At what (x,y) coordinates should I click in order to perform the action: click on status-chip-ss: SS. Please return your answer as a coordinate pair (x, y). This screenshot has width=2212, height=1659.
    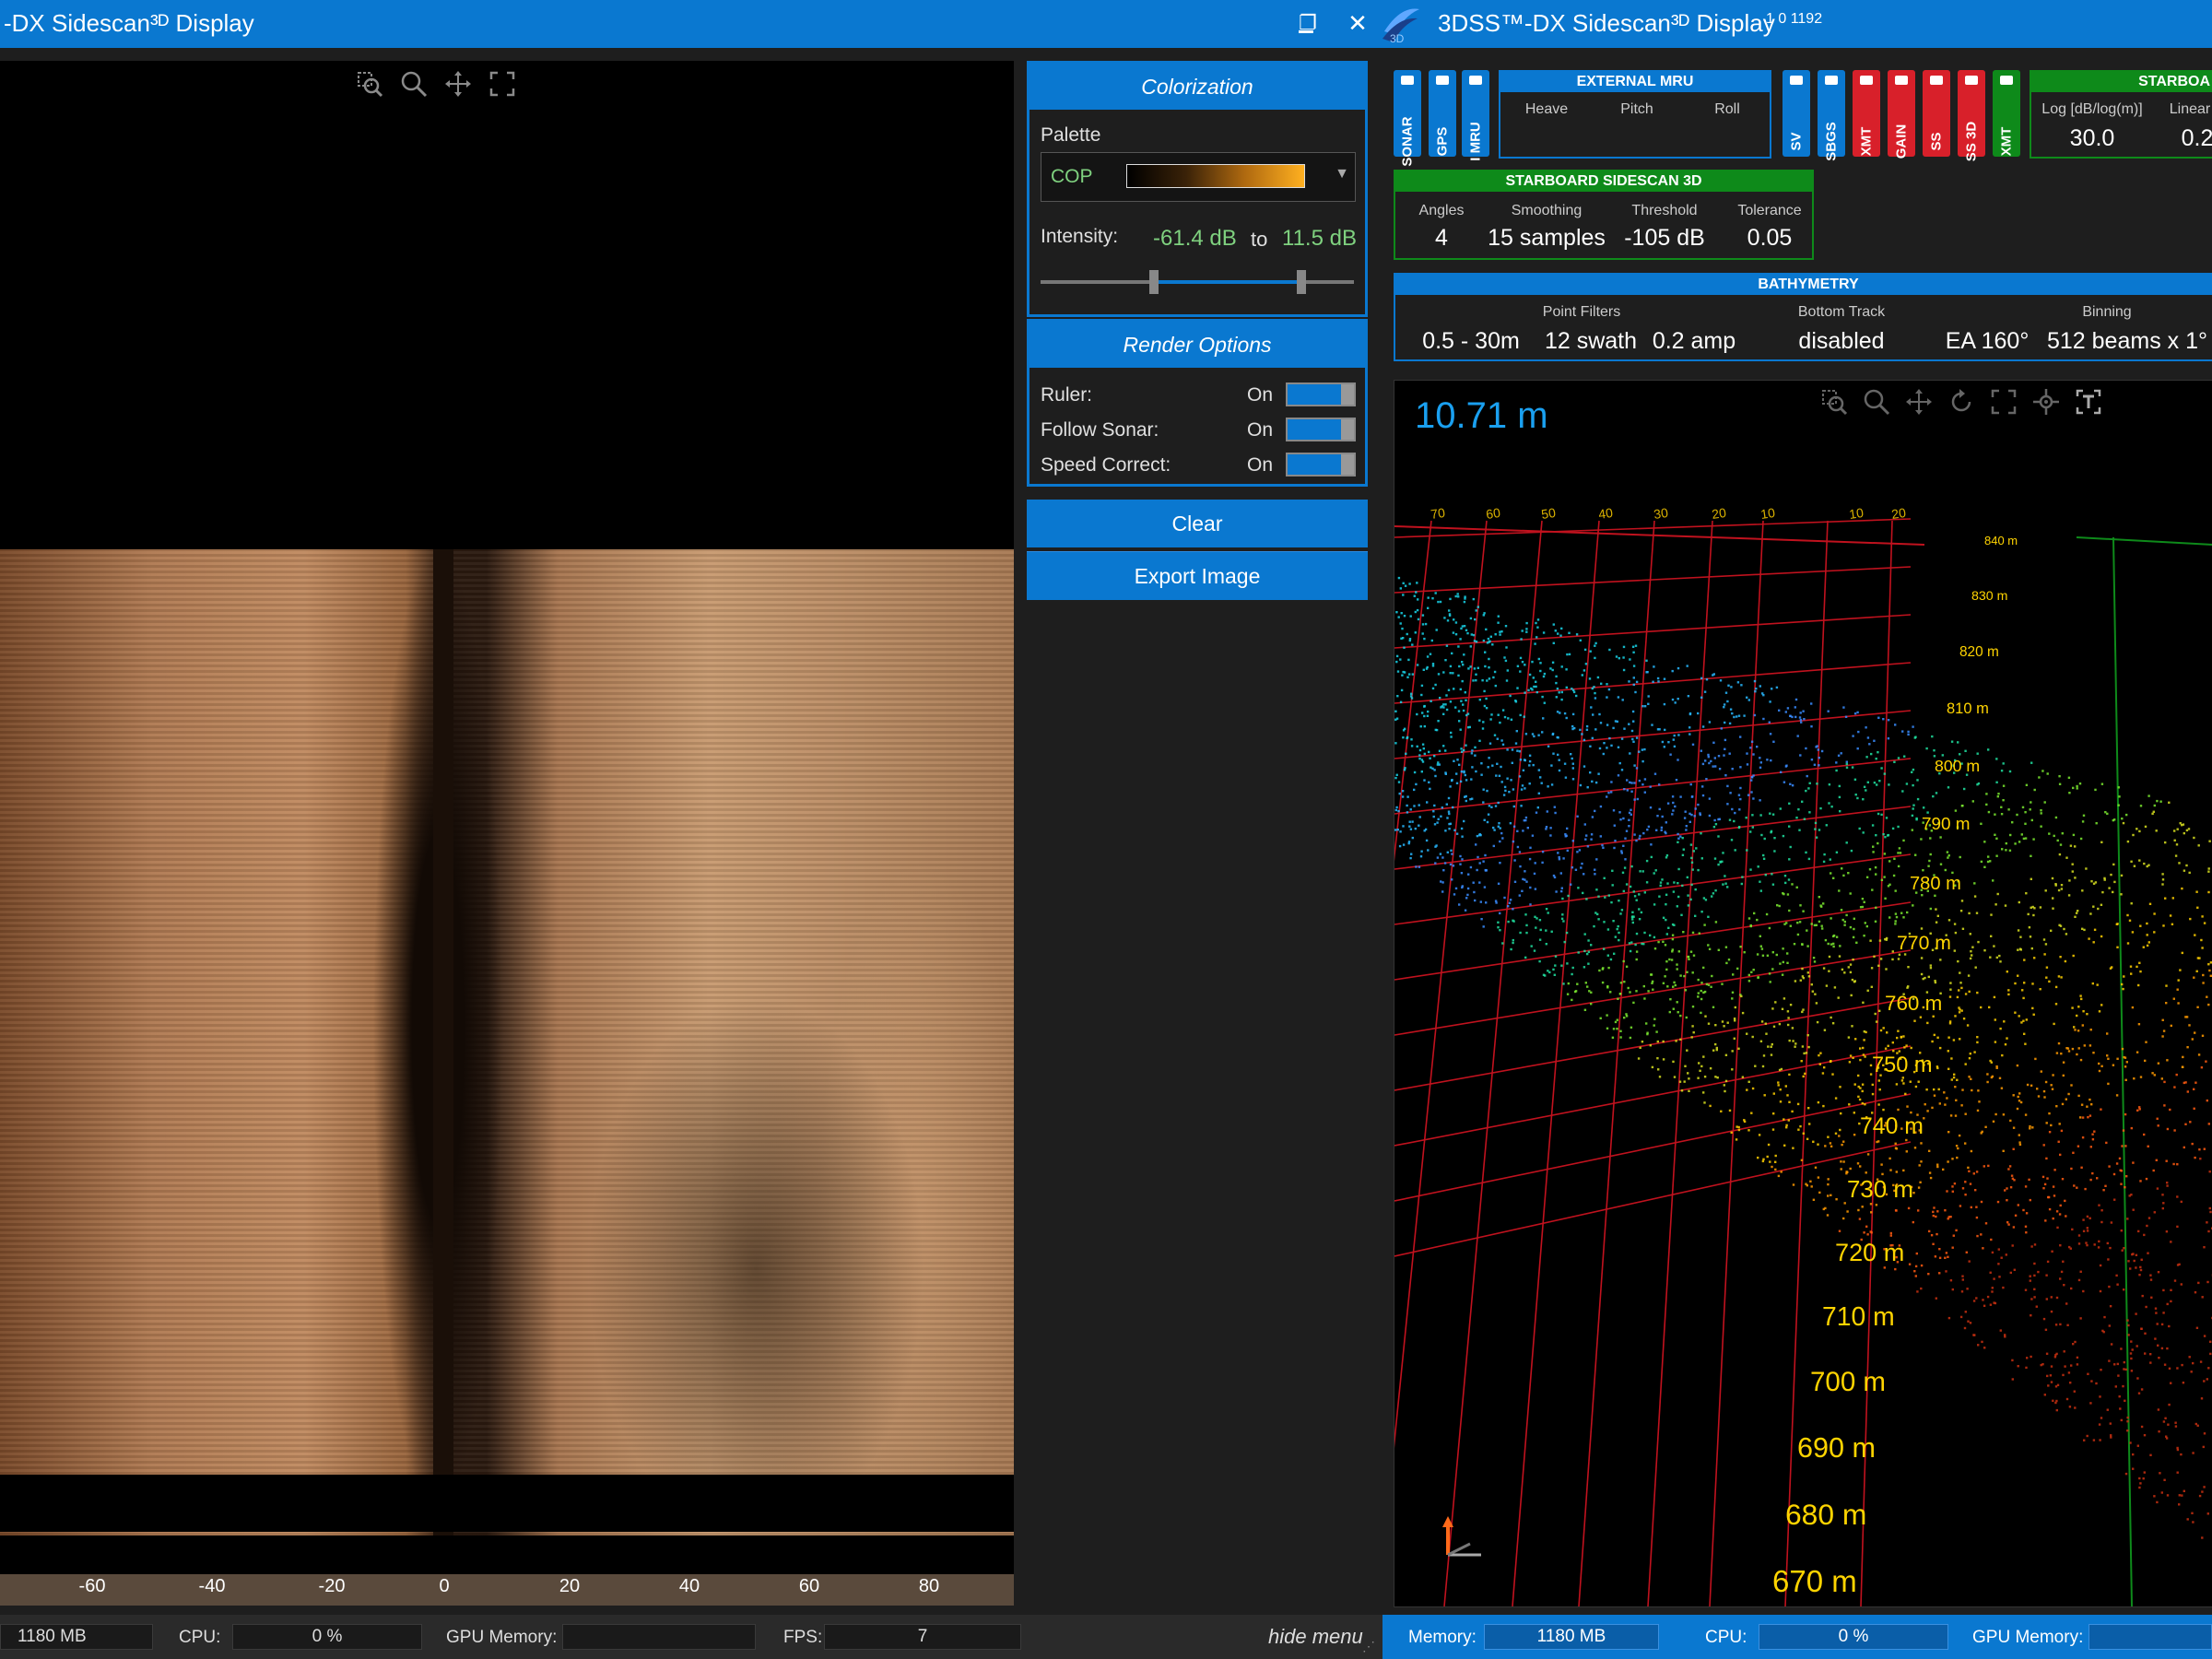
    Looking at the image, I should click on (1936, 113).